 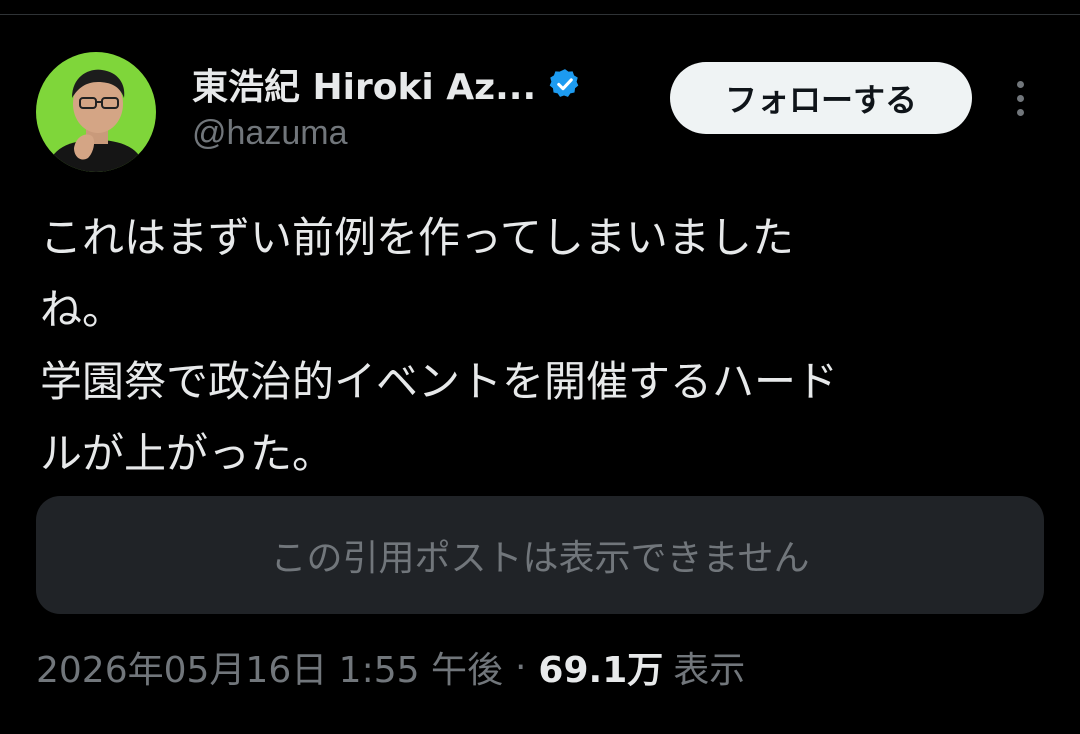 I want to click on views-label: 表示, so click(x=709, y=670).